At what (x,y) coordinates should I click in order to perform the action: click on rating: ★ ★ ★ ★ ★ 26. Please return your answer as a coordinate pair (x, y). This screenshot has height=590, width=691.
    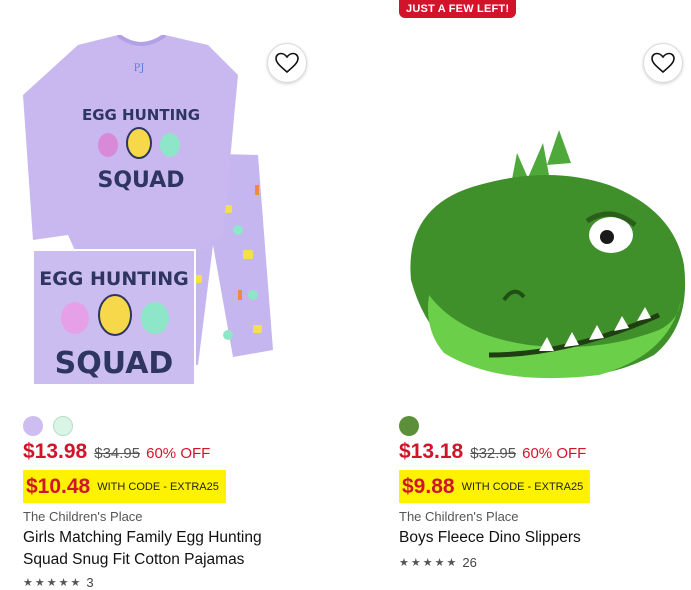
    Looking at the image, I should click on (438, 562).